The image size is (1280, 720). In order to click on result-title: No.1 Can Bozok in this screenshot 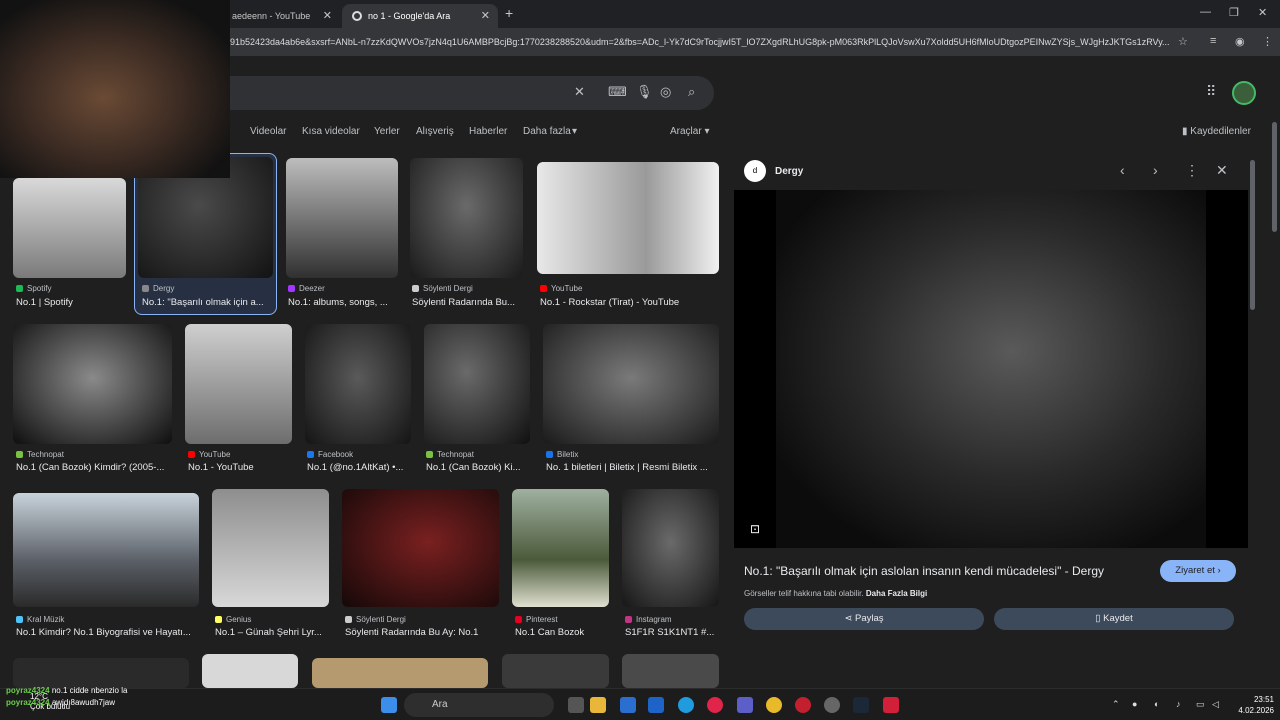, I will do `click(563, 632)`.